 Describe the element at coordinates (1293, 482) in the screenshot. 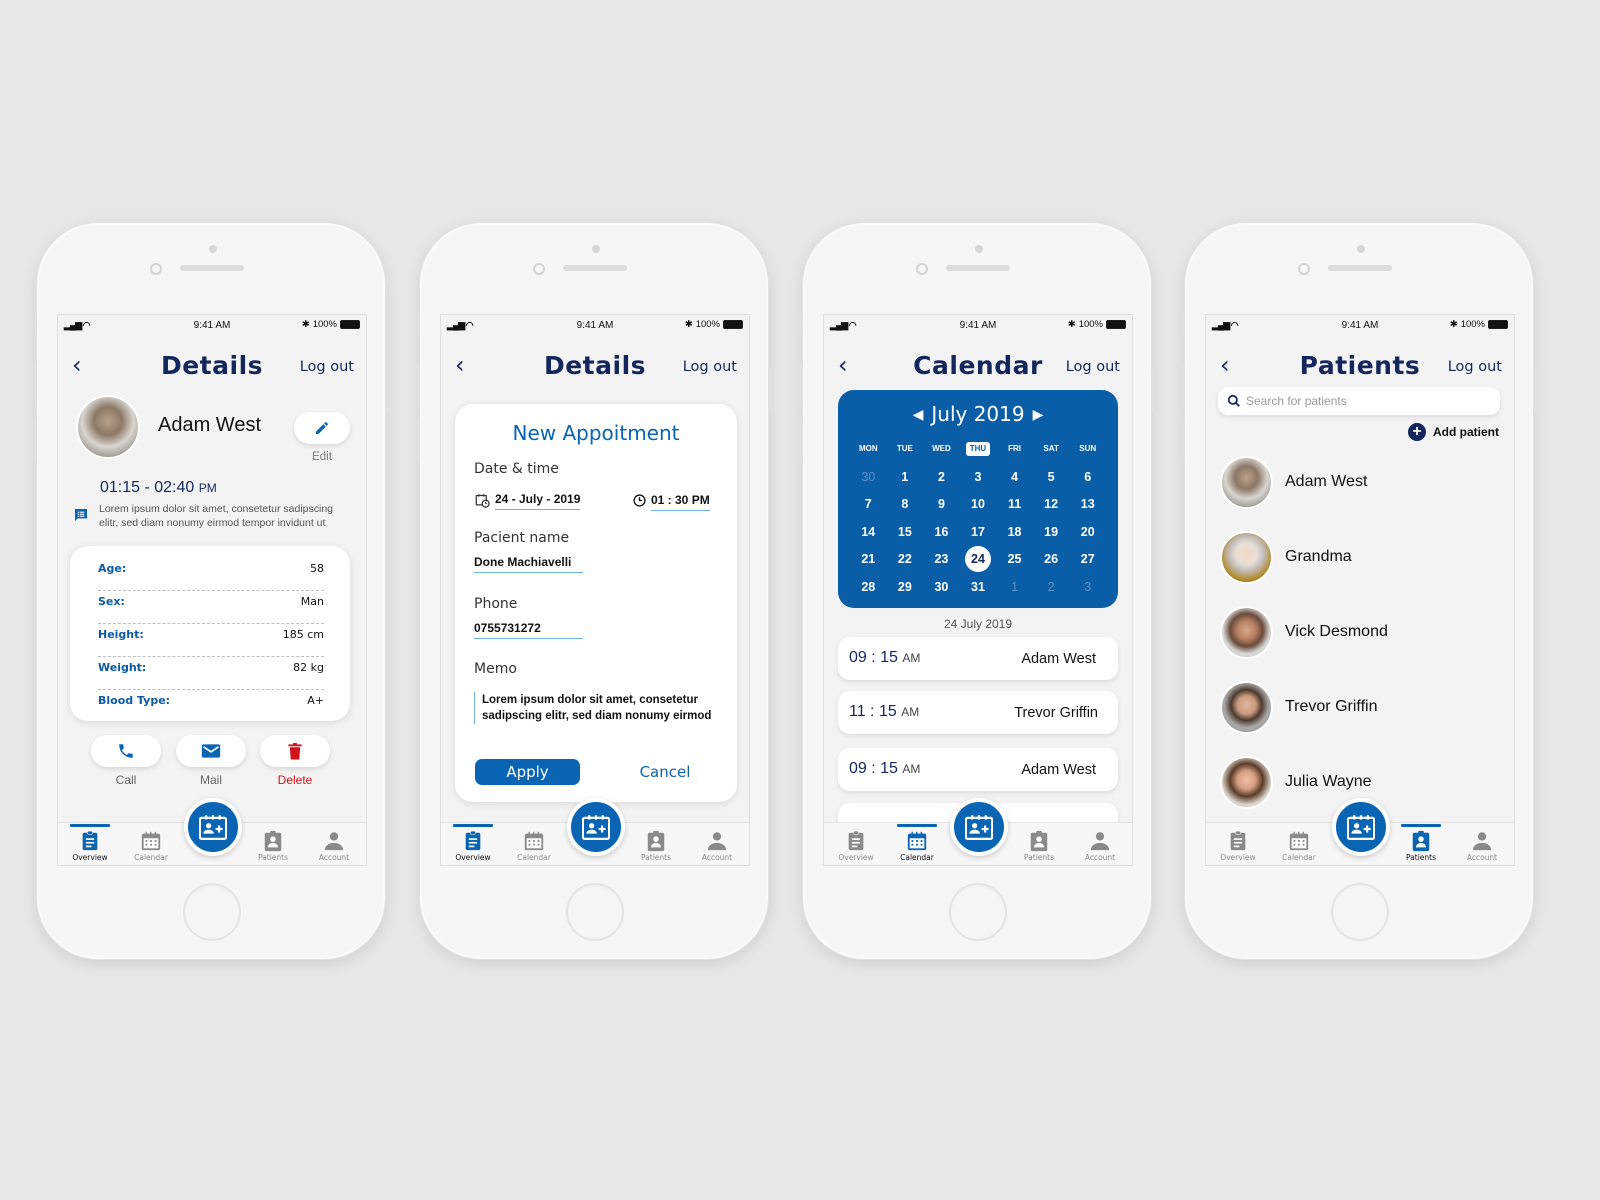

I see `patient-list-item: Adam West` at that location.